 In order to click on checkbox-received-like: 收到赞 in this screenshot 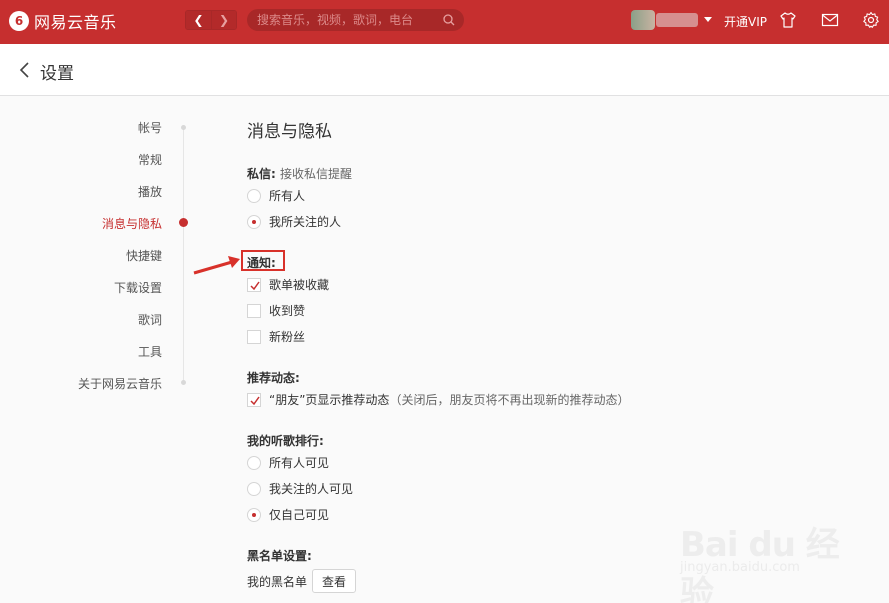, I will do `click(276, 310)`.